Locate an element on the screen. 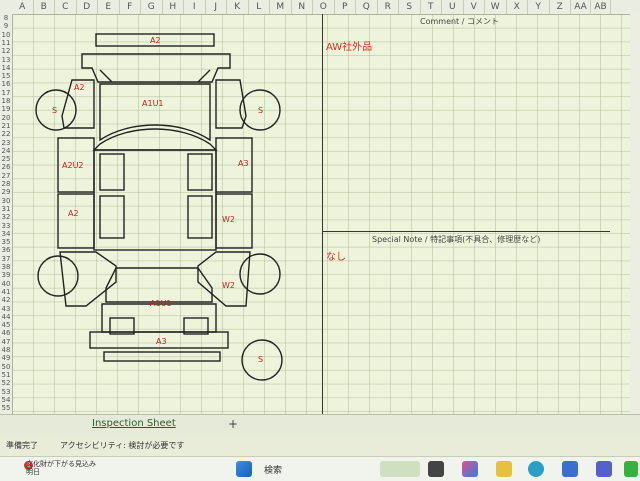 Image resolution: width=640 pixels, height=481 pixels. row-header-34: 34 is located at coordinates (6, 234).